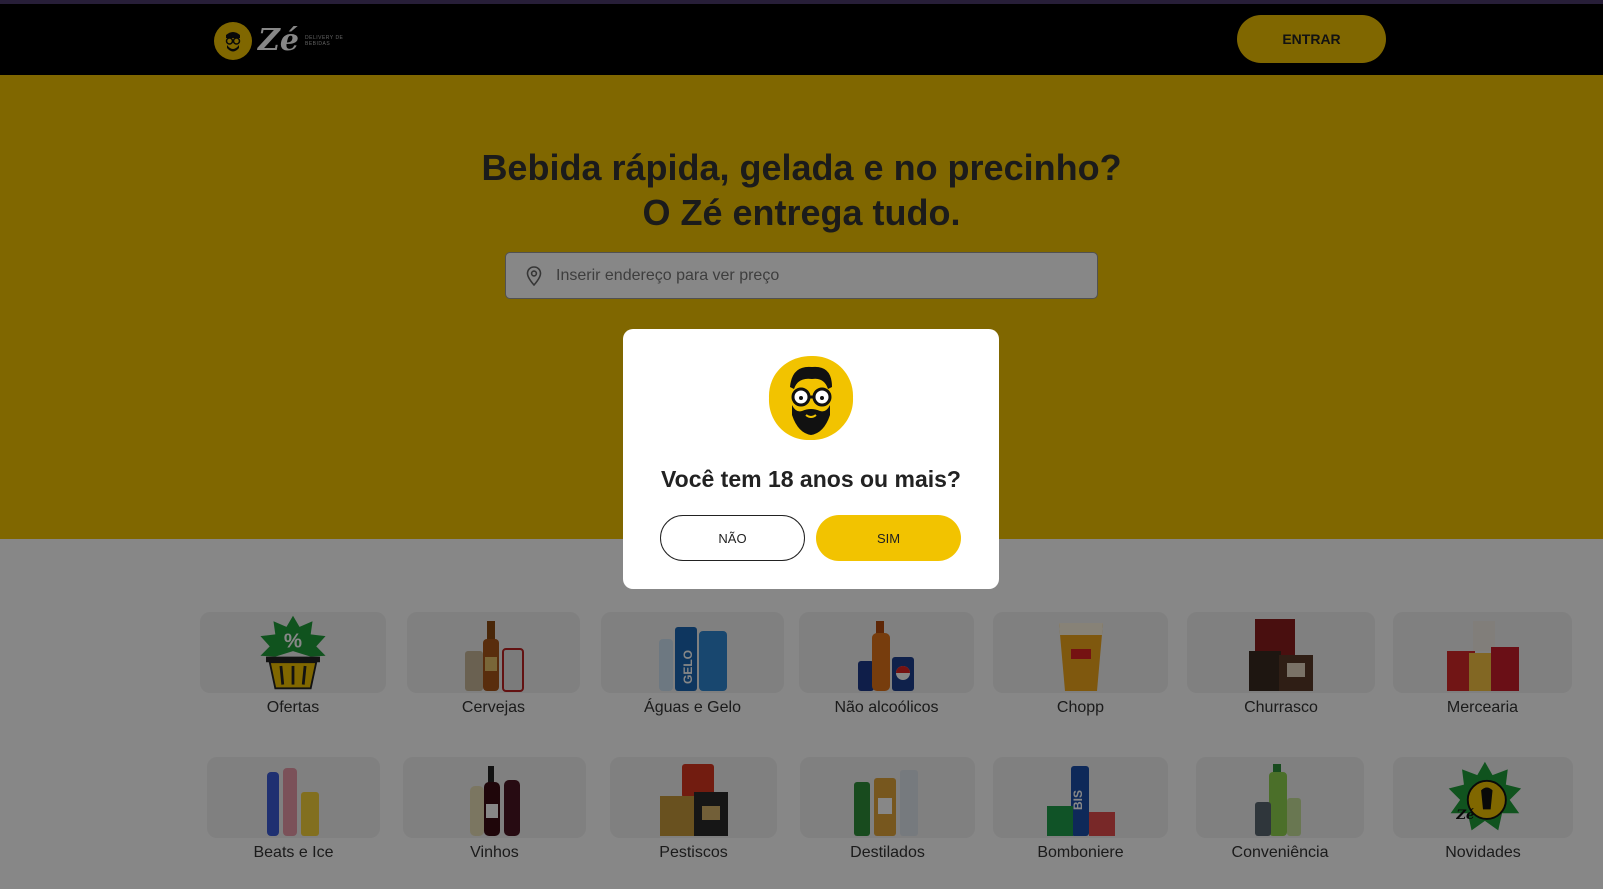  Describe the element at coordinates (811, 459) in the screenshot. I see `age-verification-modal: Você tem 18 anos ou mais? NÃO SIM` at that location.